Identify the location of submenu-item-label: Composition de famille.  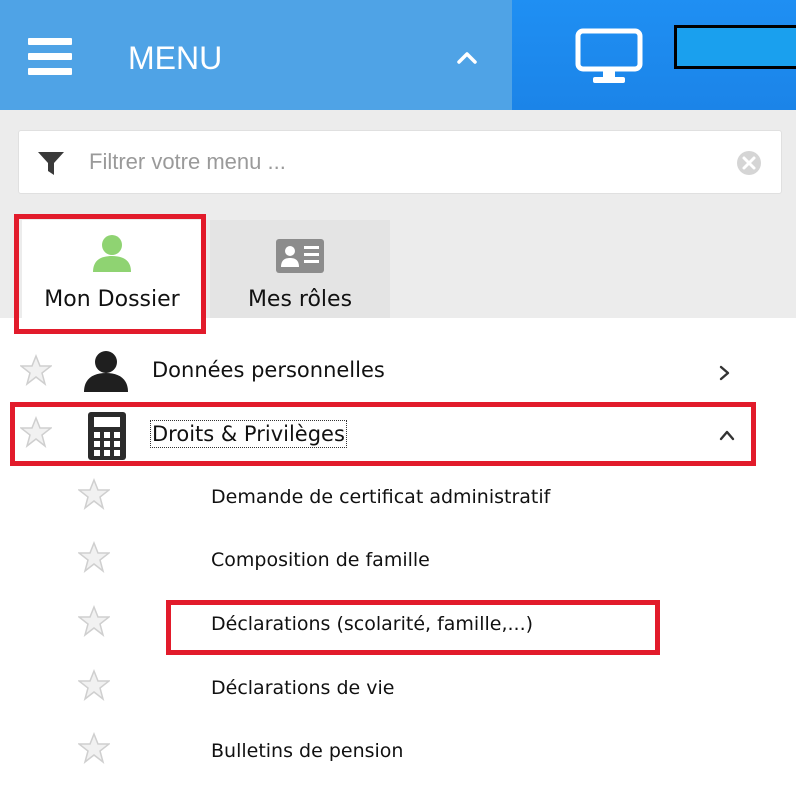
(320, 560).